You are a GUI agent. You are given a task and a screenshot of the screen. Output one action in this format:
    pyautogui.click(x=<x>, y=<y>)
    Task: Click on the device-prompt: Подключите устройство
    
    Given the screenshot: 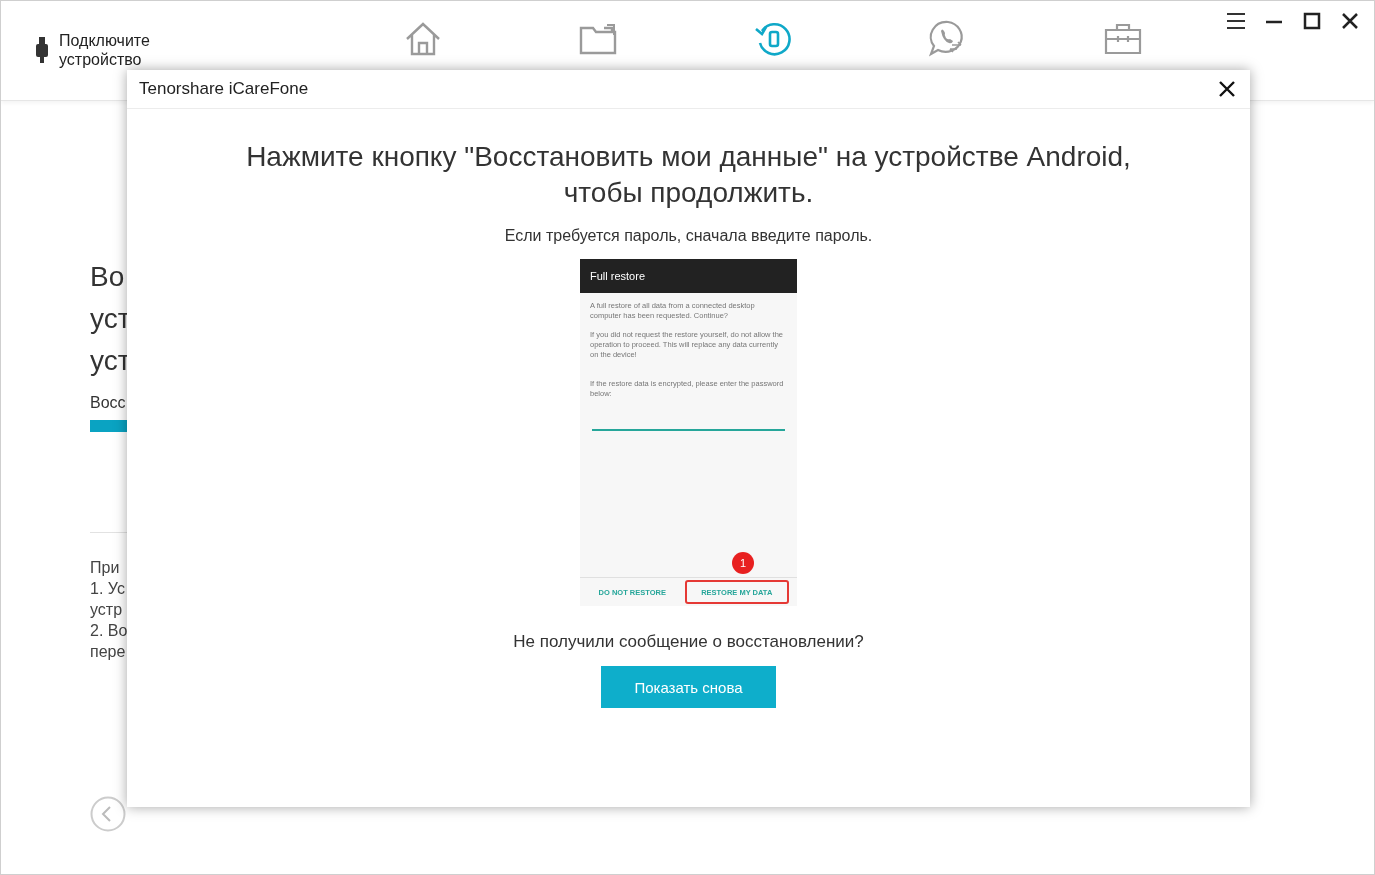 What is the action you would take?
    pyautogui.click(x=105, y=50)
    